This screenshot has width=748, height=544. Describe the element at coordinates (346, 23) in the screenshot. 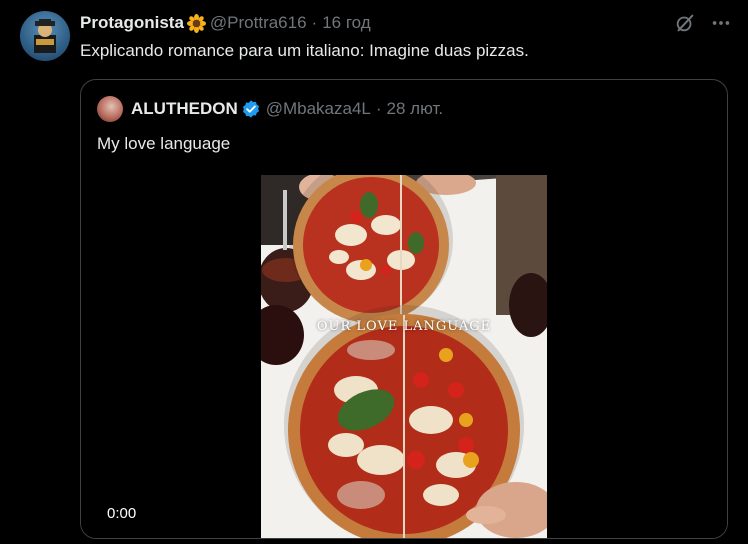

I see `post-time: 16 год` at that location.